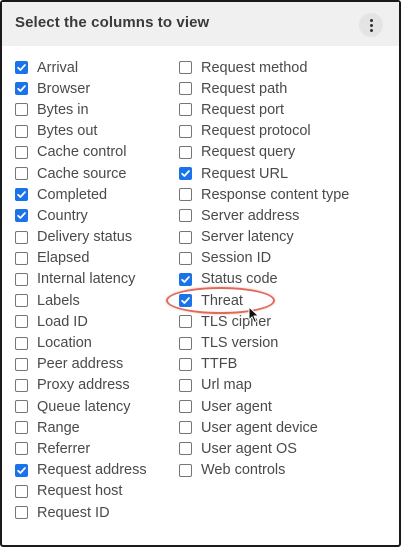 Image resolution: width=401 pixels, height=547 pixels. Describe the element at coordinates (63, 258) in the screenshot. I see `column-option-label: Elapsed` at that location.